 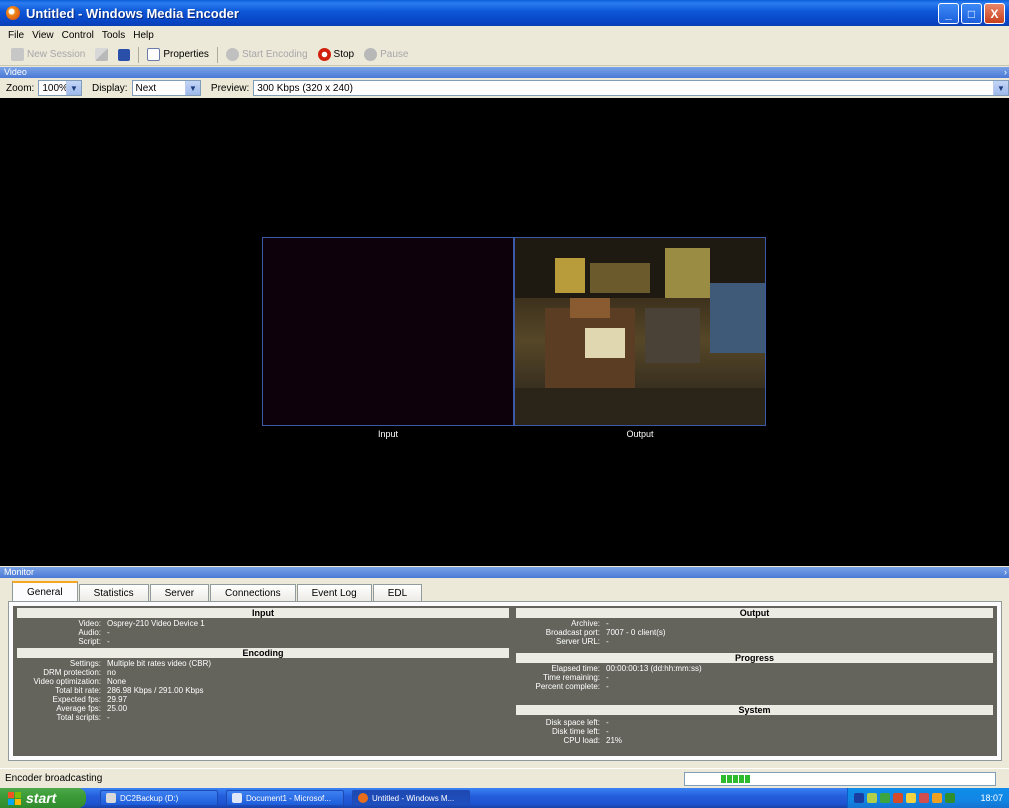 I want to click on pause-button: Pause, so click(x=386, y=55).